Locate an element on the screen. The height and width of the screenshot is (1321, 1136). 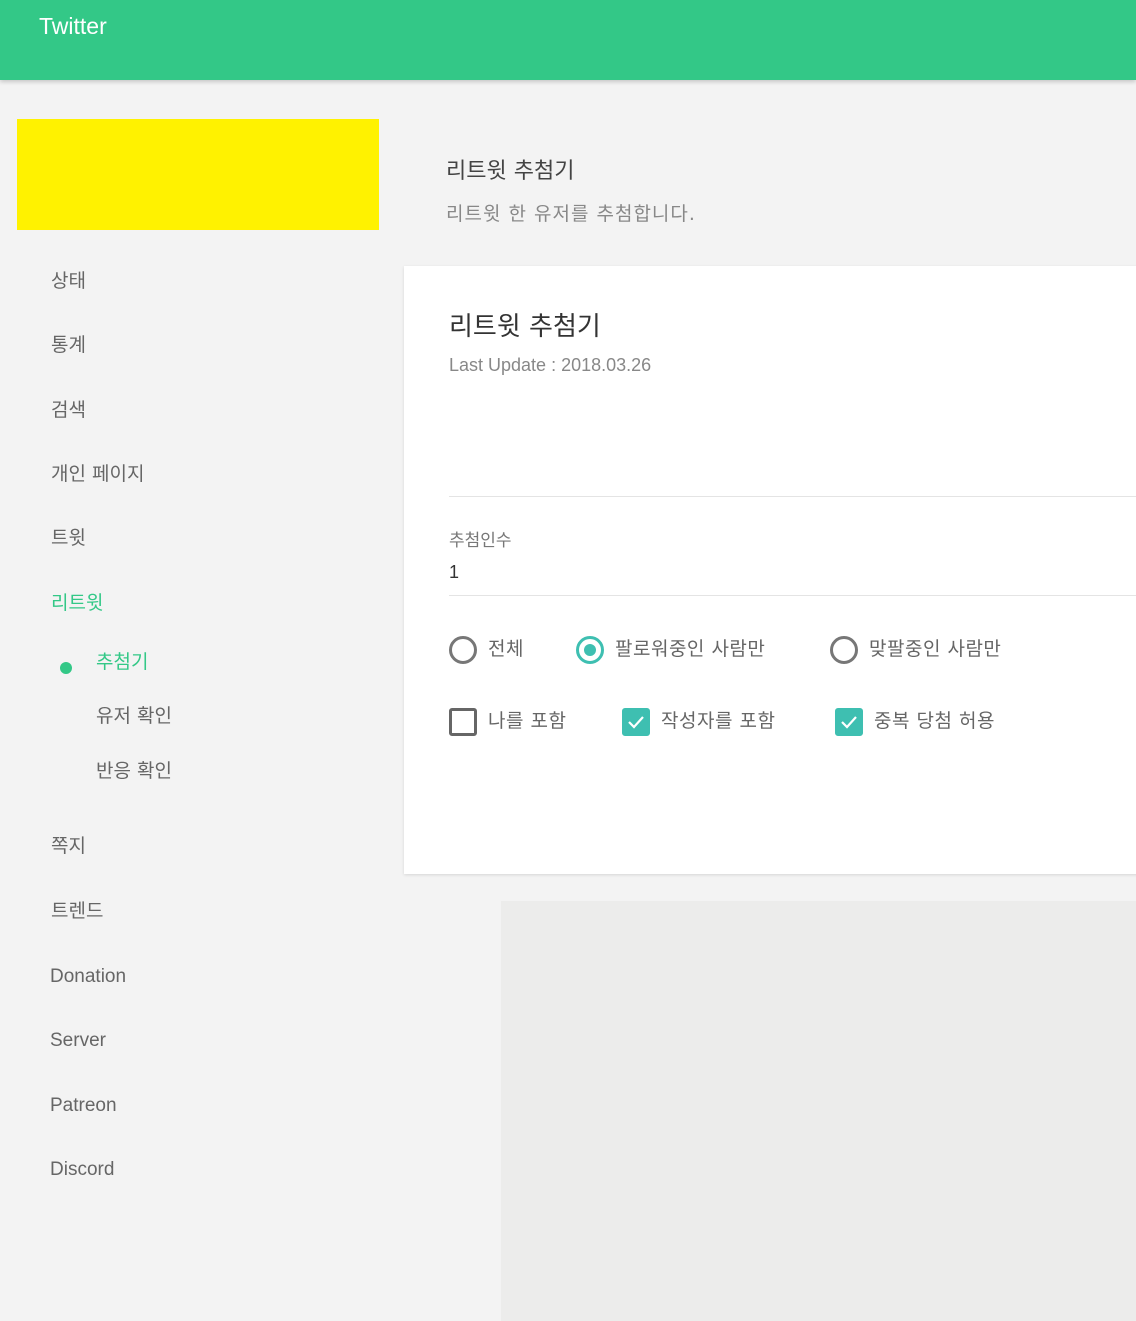
sidebar-item-donation: Donation is located at coordinates (88, 977).